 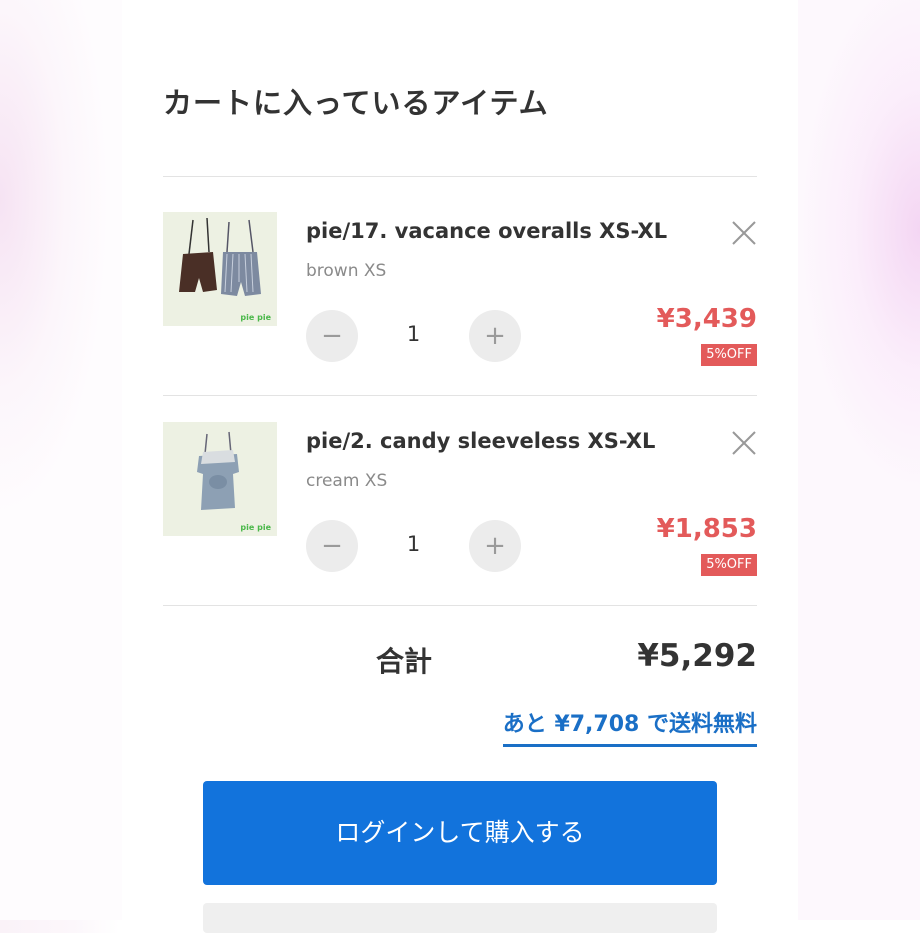 What do you see at coordinates (706, 529) in the screenshot?
I see `item-price: ¥1,853` at bounding box center [706, 529].